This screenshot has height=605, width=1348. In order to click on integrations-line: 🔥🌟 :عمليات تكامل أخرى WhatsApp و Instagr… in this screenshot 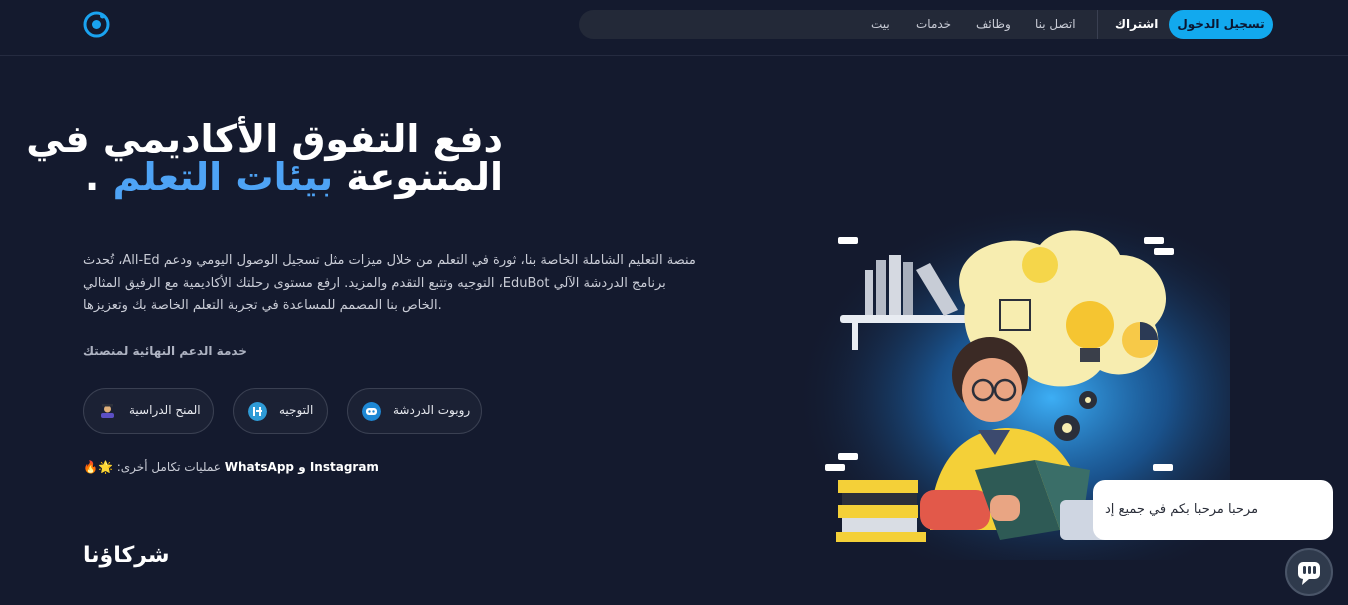, I will do `click(231, 467)`.